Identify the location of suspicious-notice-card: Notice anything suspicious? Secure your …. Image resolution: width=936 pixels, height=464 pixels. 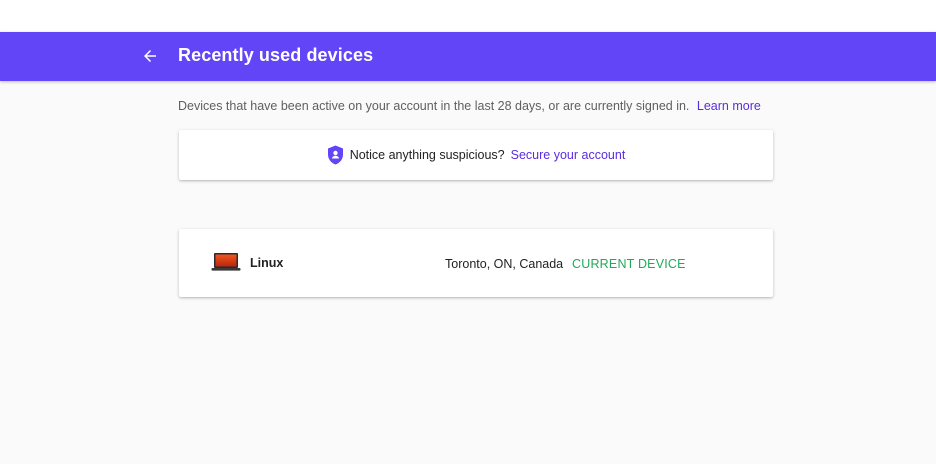
(476, 155).